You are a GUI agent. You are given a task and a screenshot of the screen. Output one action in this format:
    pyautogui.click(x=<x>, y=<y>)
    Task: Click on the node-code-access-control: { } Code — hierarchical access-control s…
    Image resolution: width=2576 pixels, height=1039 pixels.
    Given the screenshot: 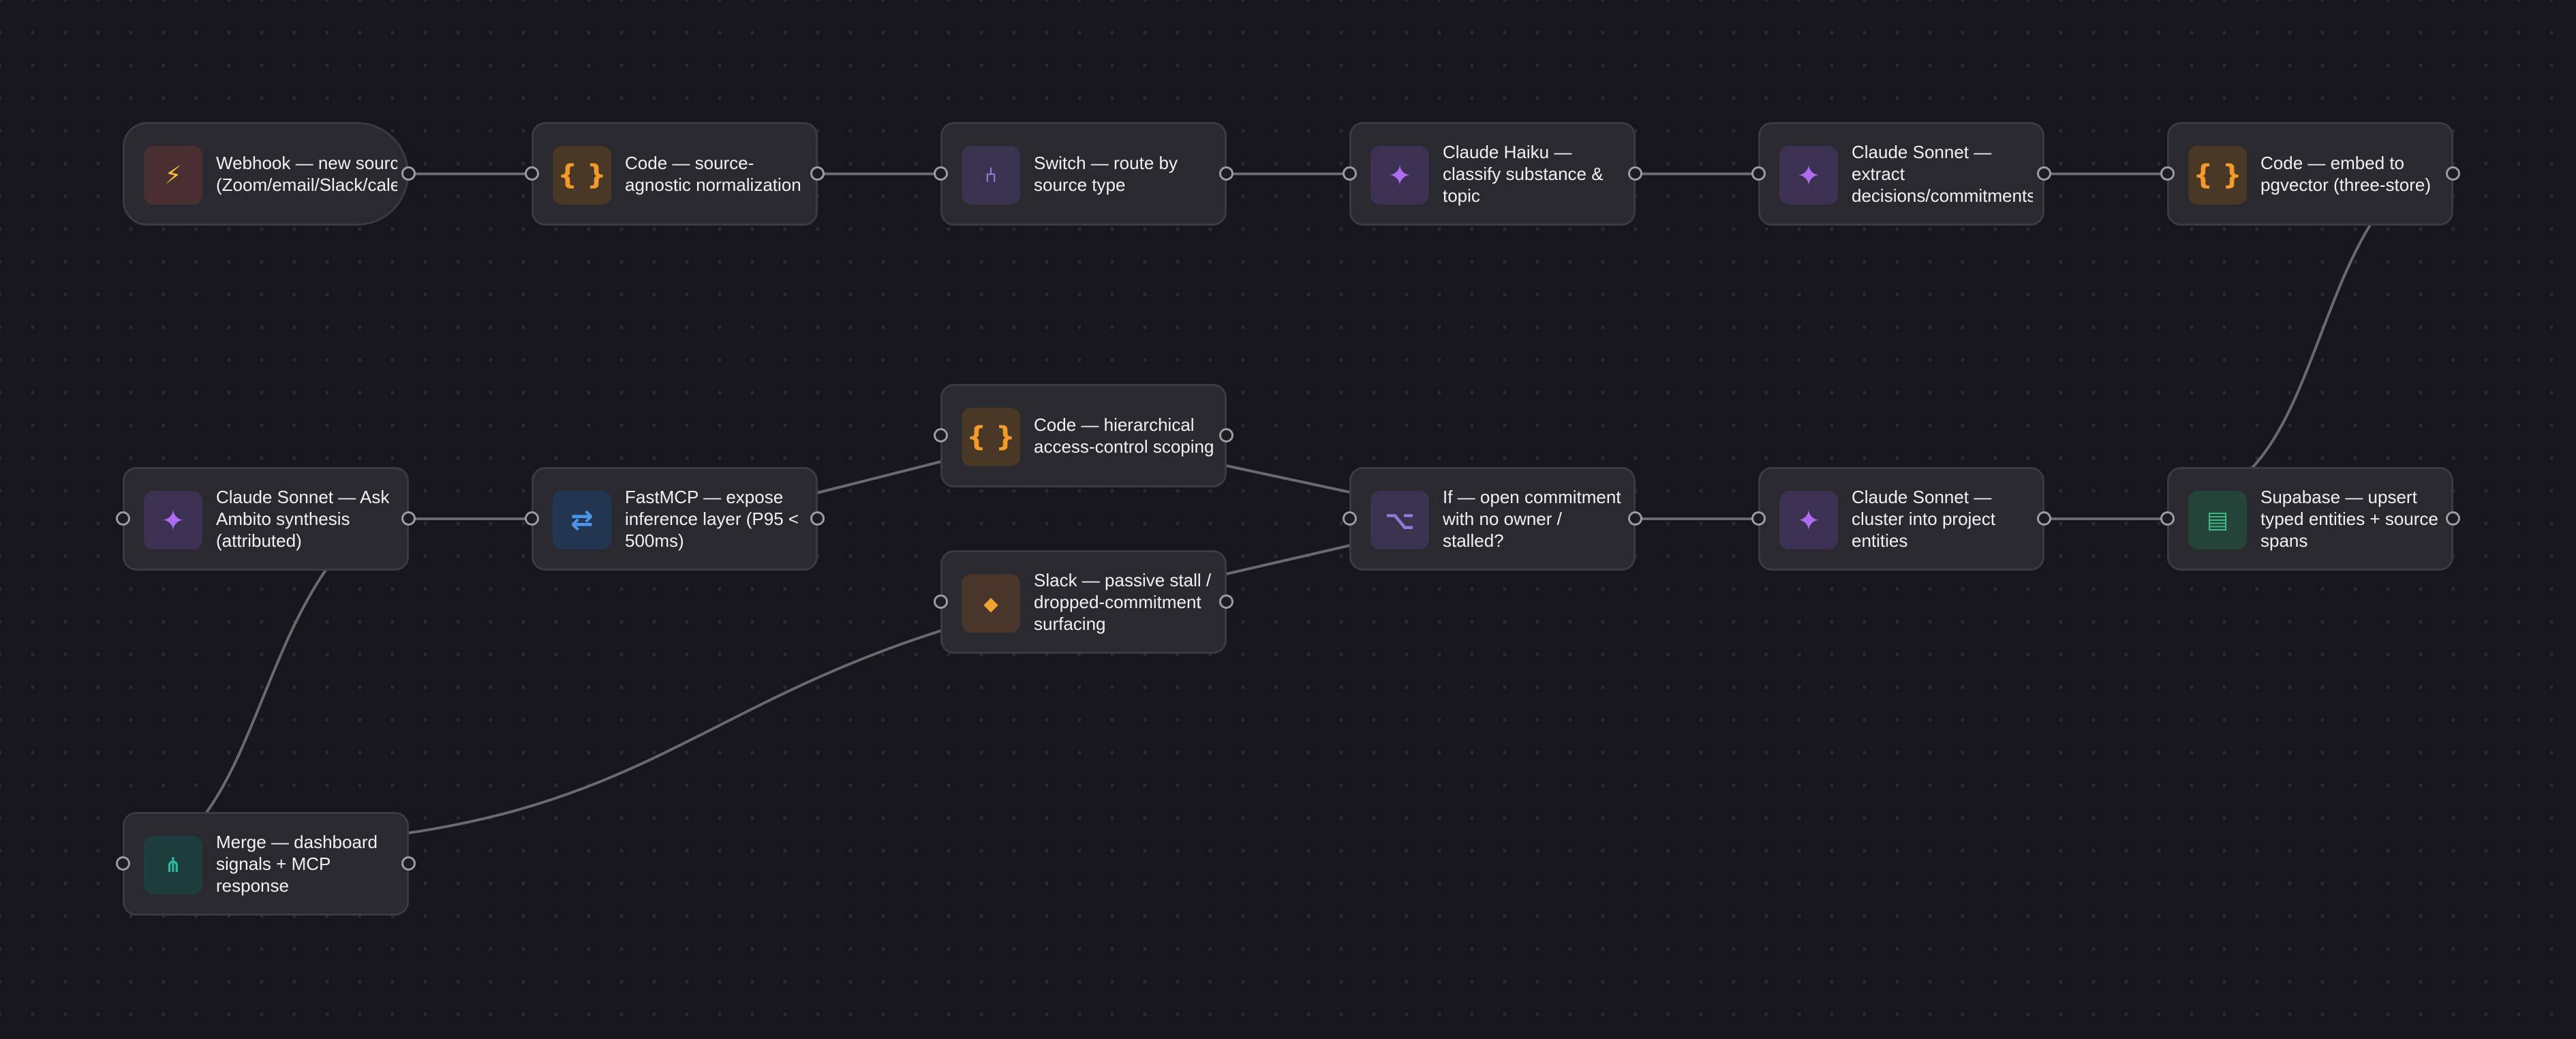 What is the action you would take?
    pyautogui.click(x=1083, y=435)
    